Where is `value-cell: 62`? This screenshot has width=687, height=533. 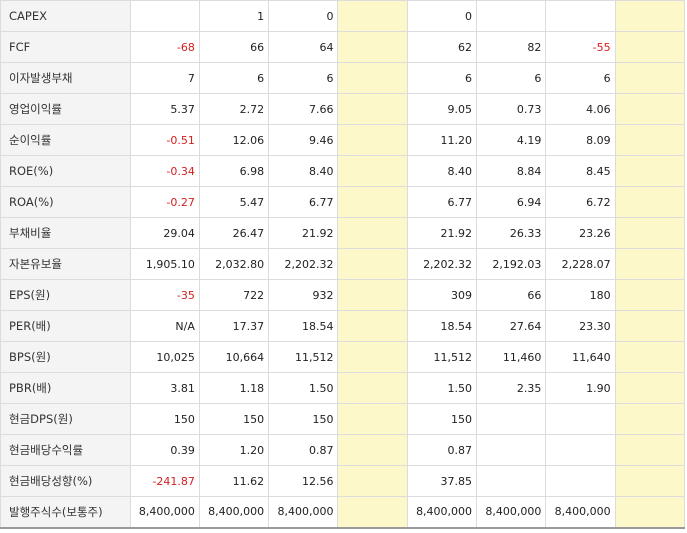
value-cell: 62 is located at coordinates (442, 47).